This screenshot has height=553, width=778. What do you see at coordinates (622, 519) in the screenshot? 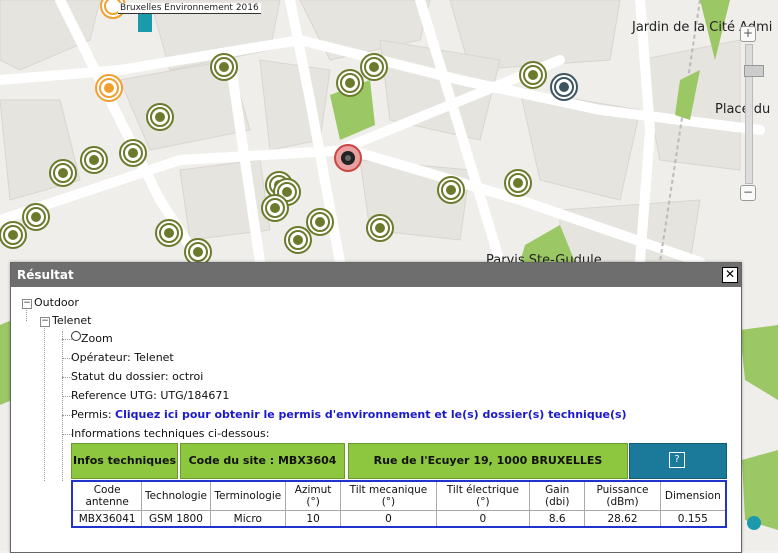
I see `table-cell: 28.62` at bounding box center [622, 519].